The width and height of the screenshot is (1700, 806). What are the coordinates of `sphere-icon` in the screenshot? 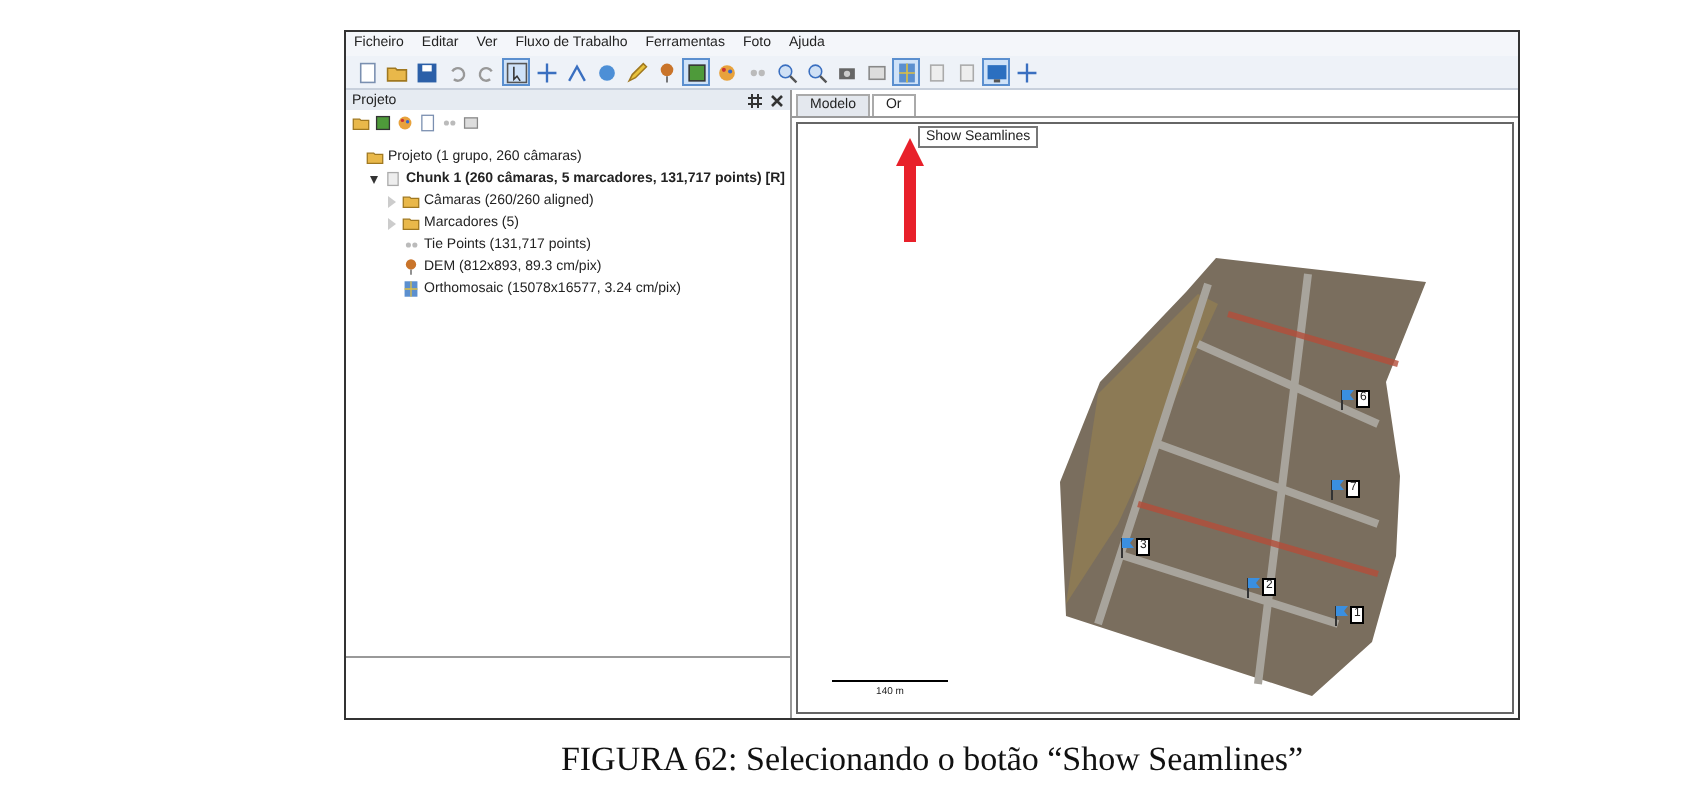 It's located at (606, 72).